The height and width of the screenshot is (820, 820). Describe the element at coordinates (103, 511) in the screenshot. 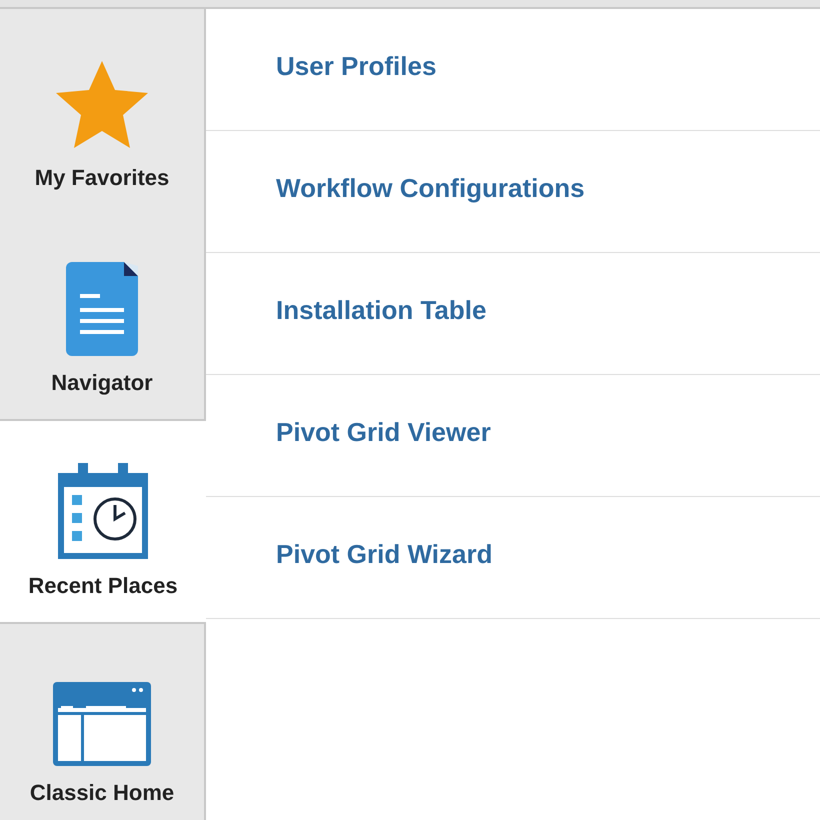

I see `calendar-clock-icon` at that location.